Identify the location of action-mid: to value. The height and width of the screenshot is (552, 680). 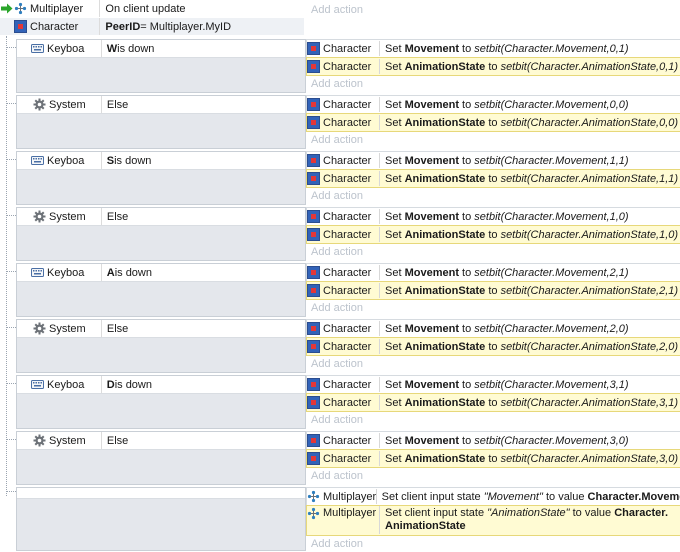
(565, 496).